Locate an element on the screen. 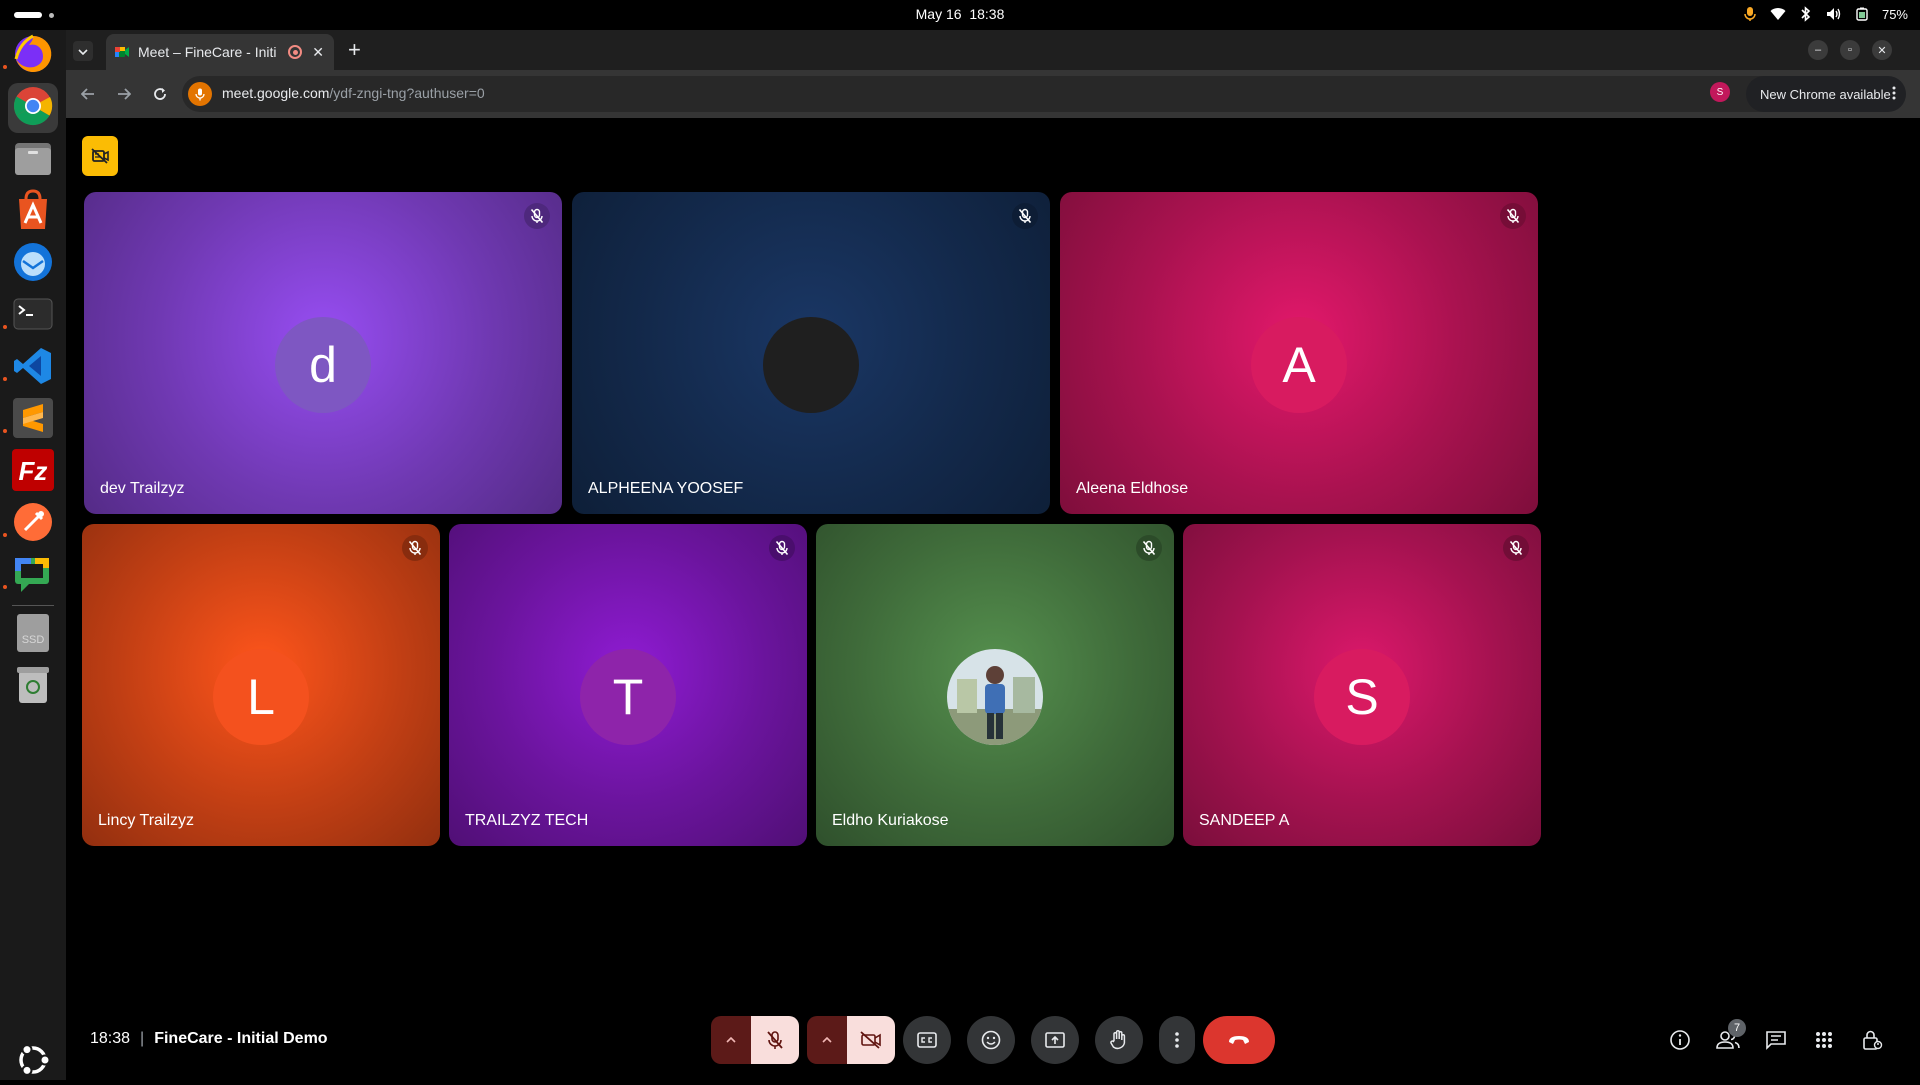  meeting-details-button is located at coordinates (1680, 1040).